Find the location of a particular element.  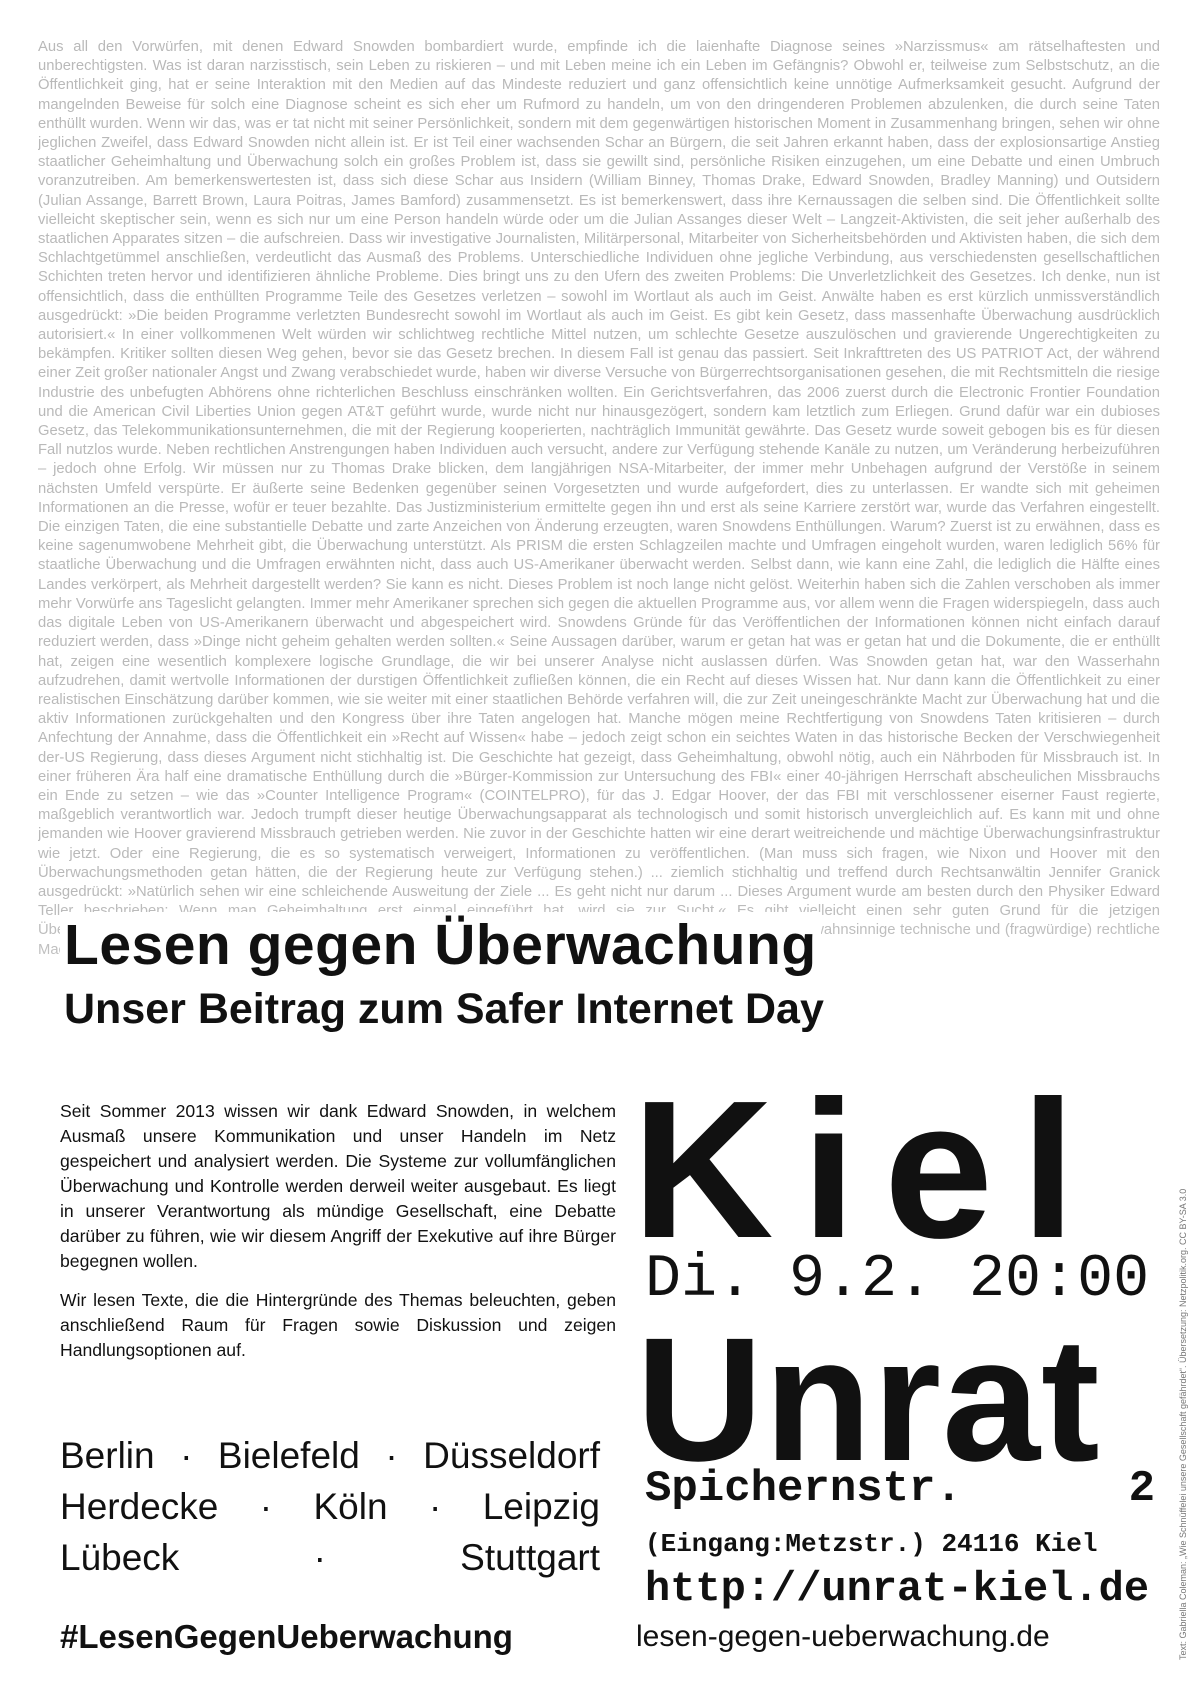

event-city: Kiel is located at coordinates (868, 1169).